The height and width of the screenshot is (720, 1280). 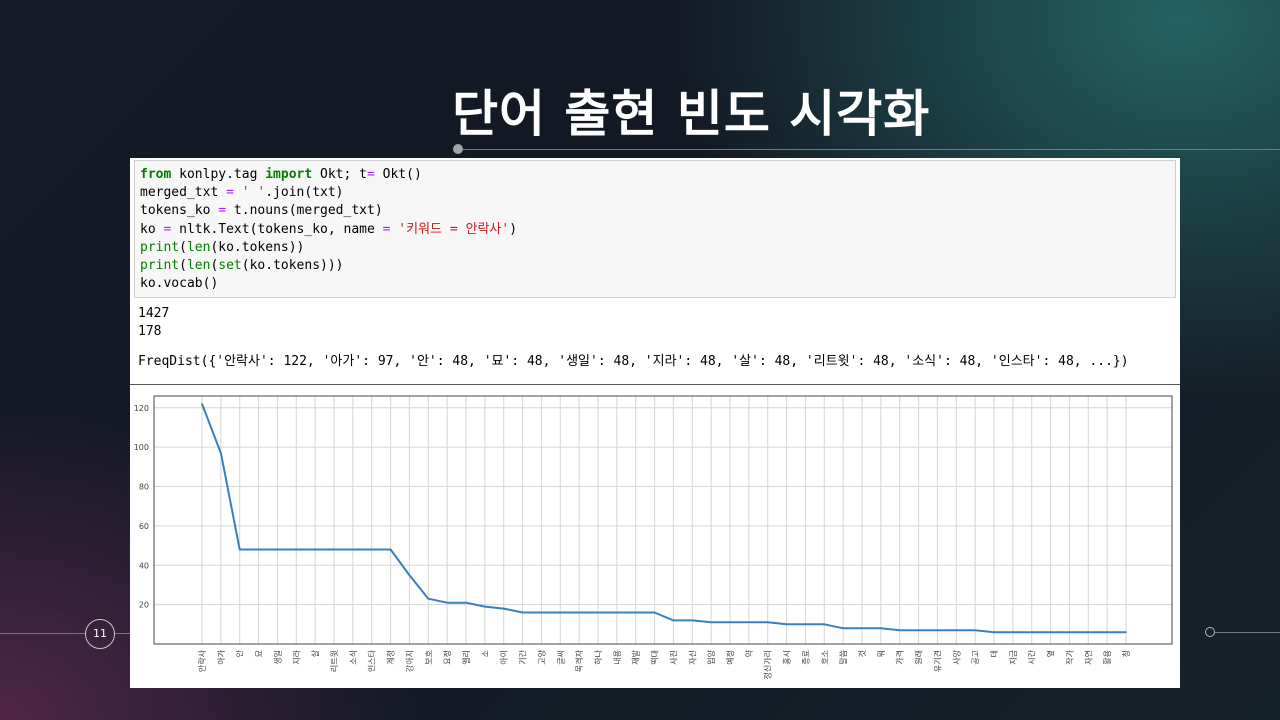 What do you see at coordinates (334, 661) in the screenshot?
I see `x-tick-label: 리트윗` at bounding box center [334, 661].